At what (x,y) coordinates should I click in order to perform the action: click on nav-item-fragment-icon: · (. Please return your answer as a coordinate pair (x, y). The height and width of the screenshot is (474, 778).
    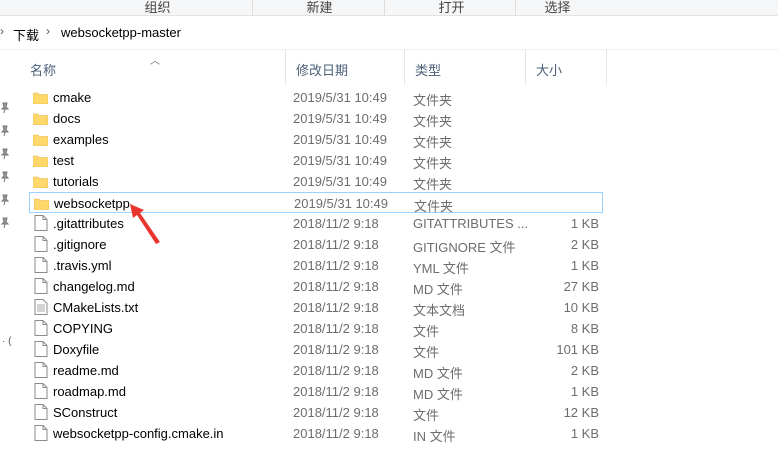
    Looking at the image, I should click on (7, 341).